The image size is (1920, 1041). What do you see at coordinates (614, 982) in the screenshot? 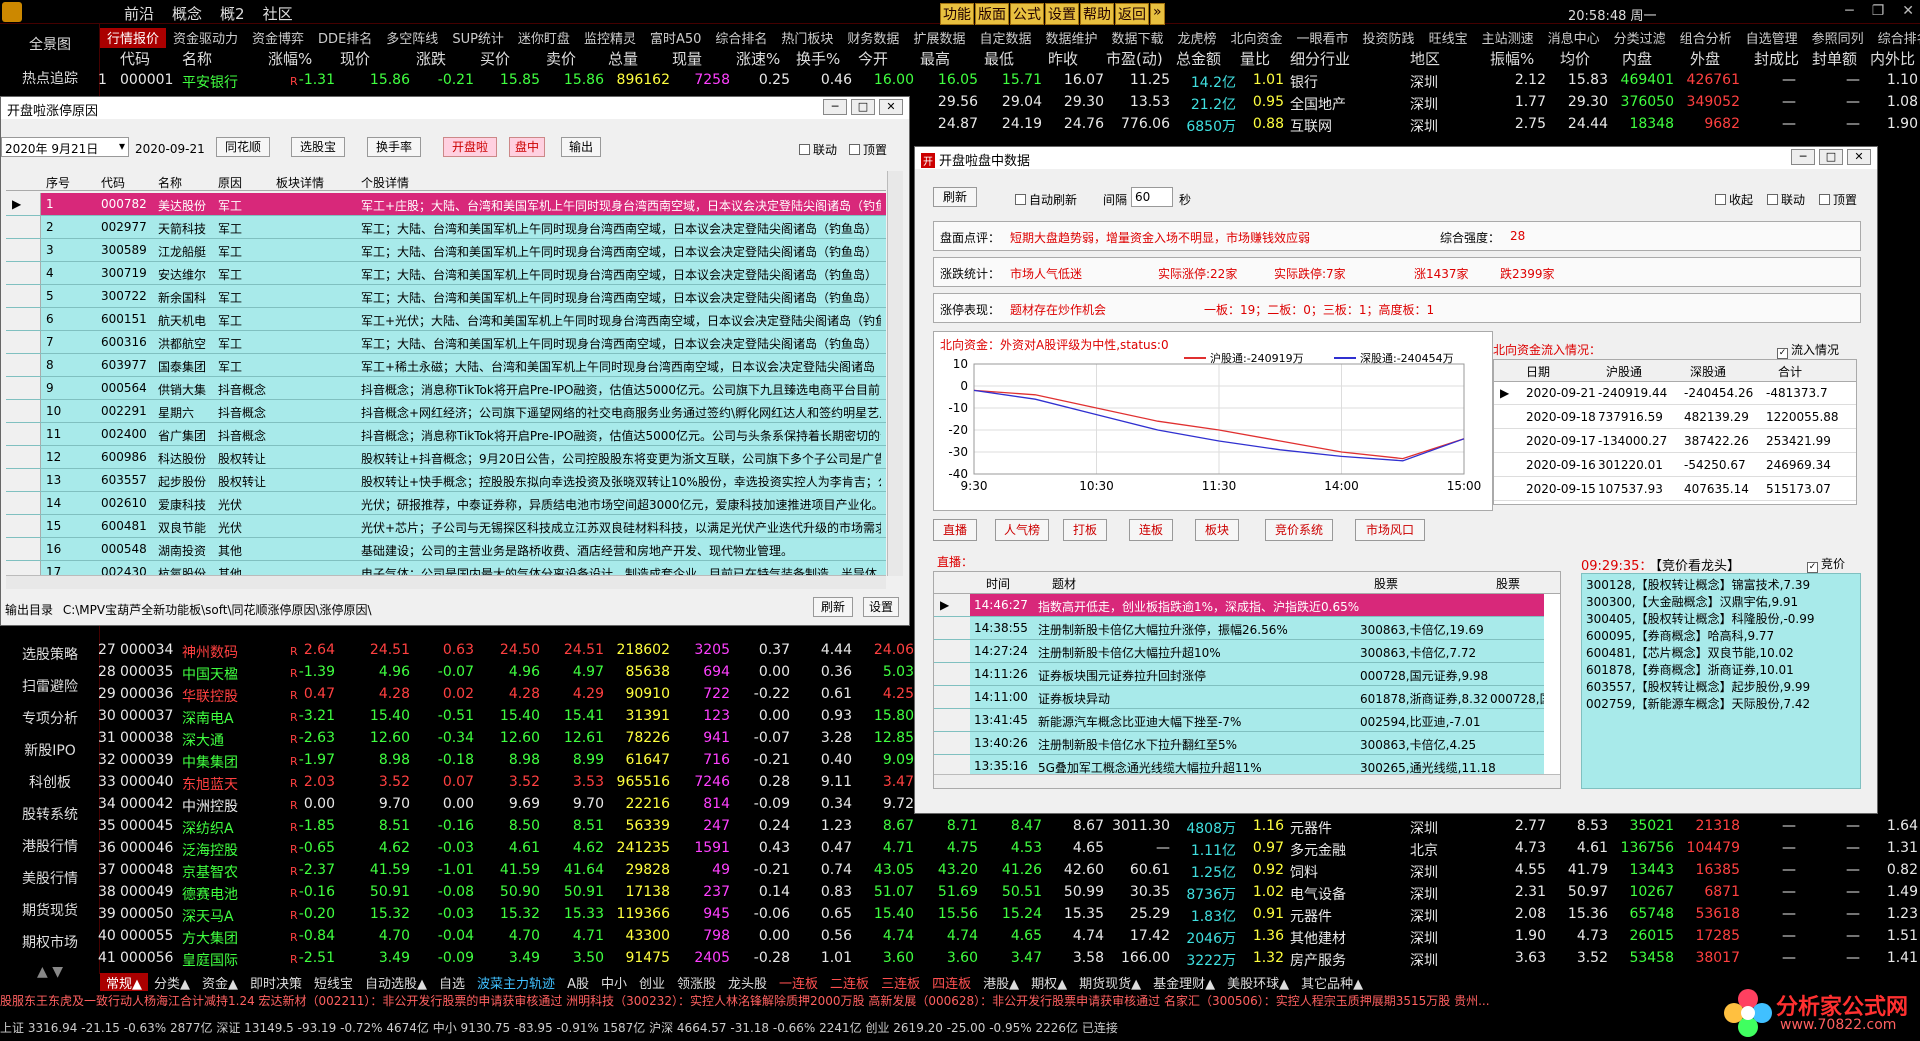
I see `bottom-tab: 中小` at bounding box center [614, 982].